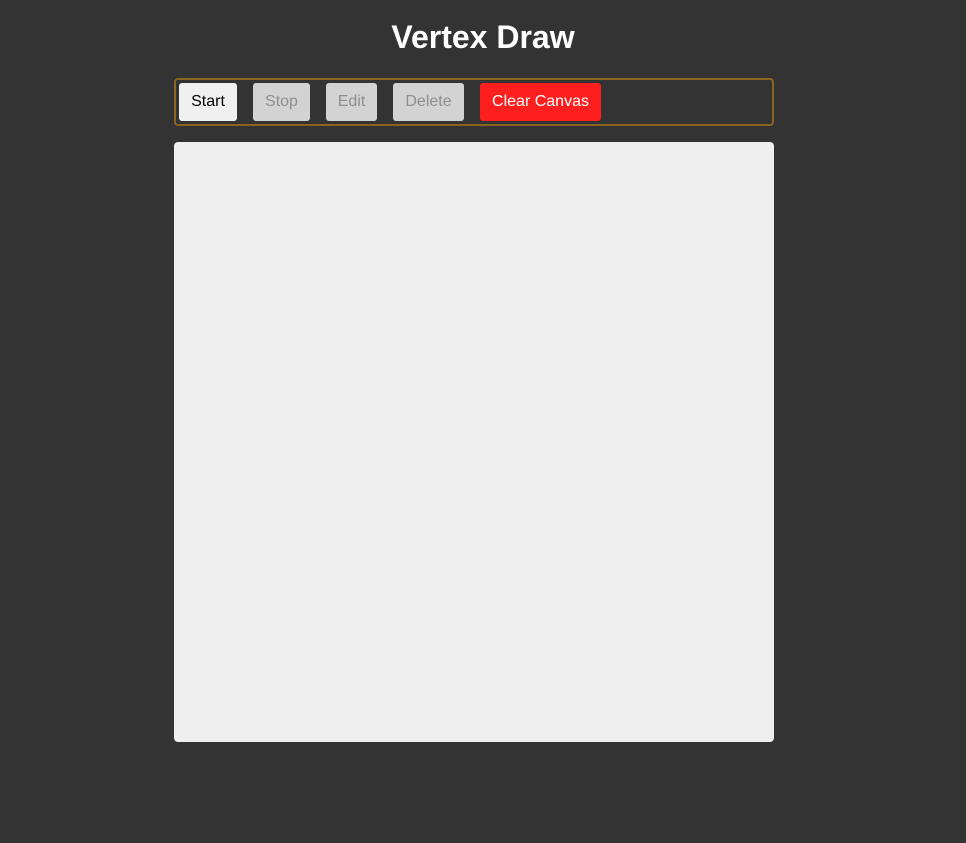 Image resolution: width=966 pixels, height=843 pixels. I want to click on page-title: Vertex Draw, so click(483, 37).